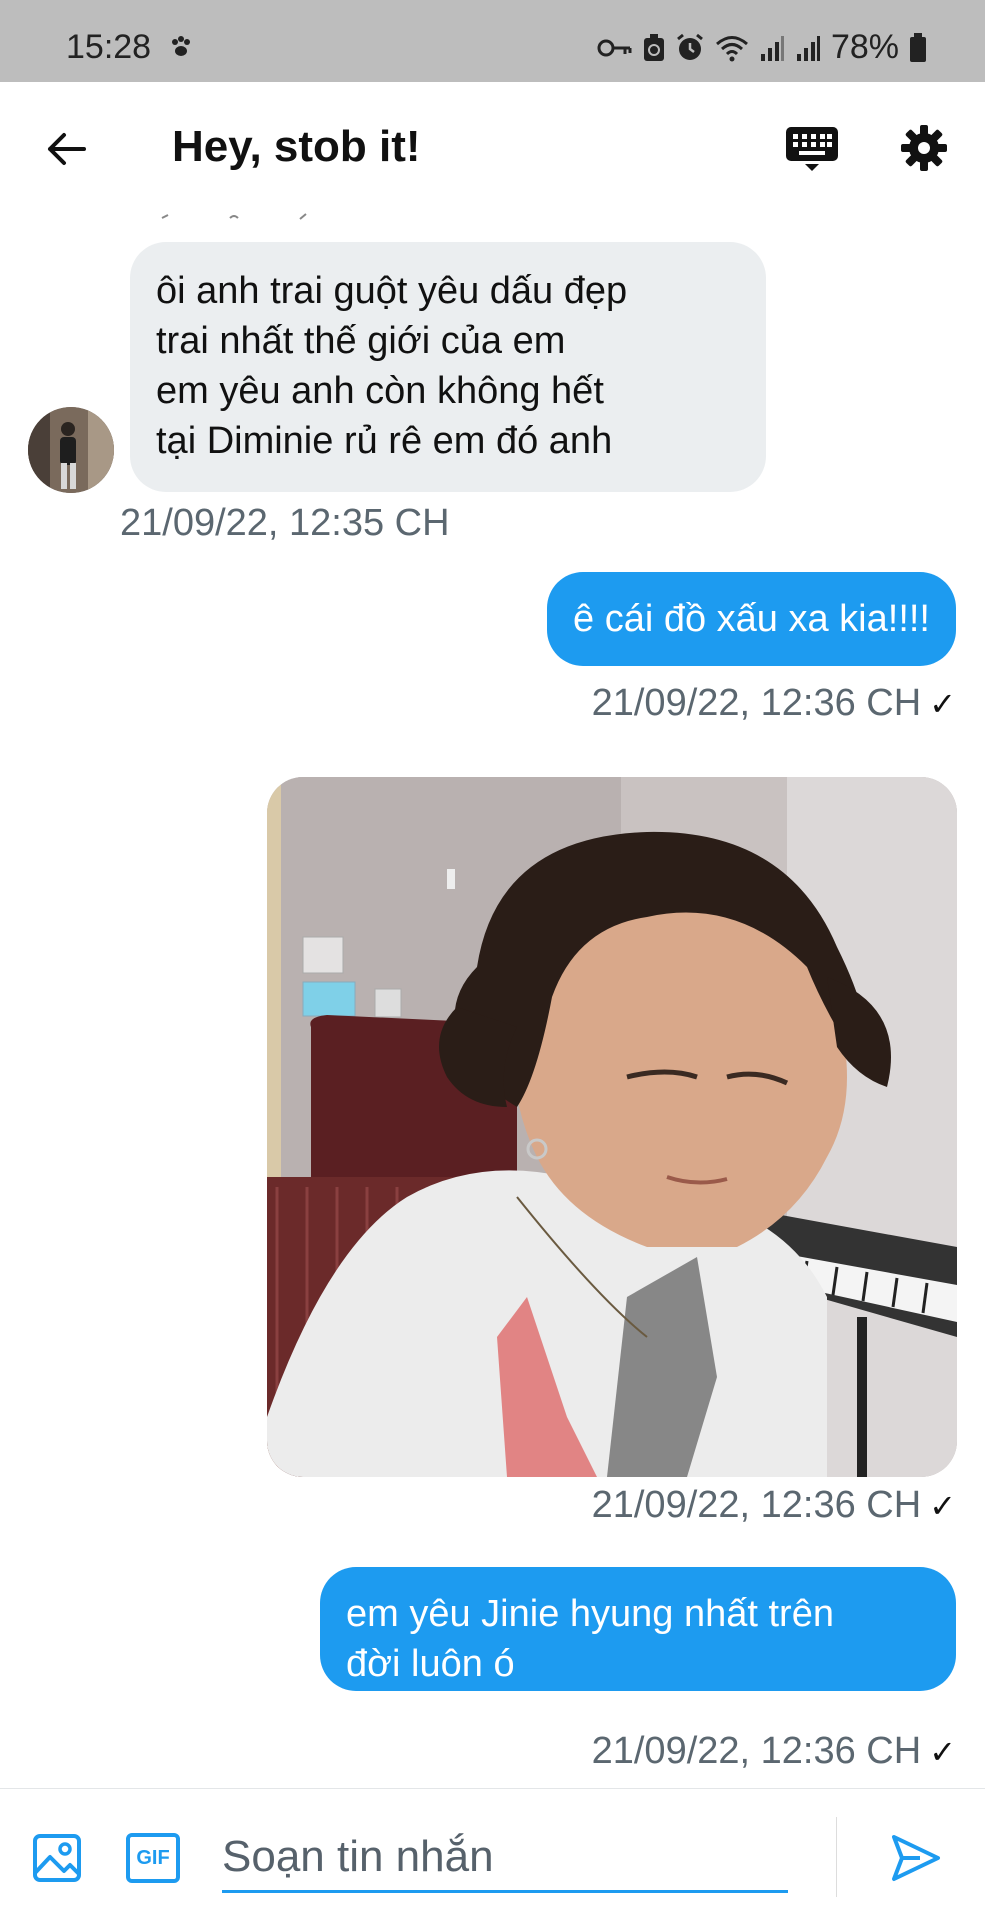 This screenshot has width=985, height=1920. I want to click on conversation-title: Hey, stob it!, so click(296, 146).